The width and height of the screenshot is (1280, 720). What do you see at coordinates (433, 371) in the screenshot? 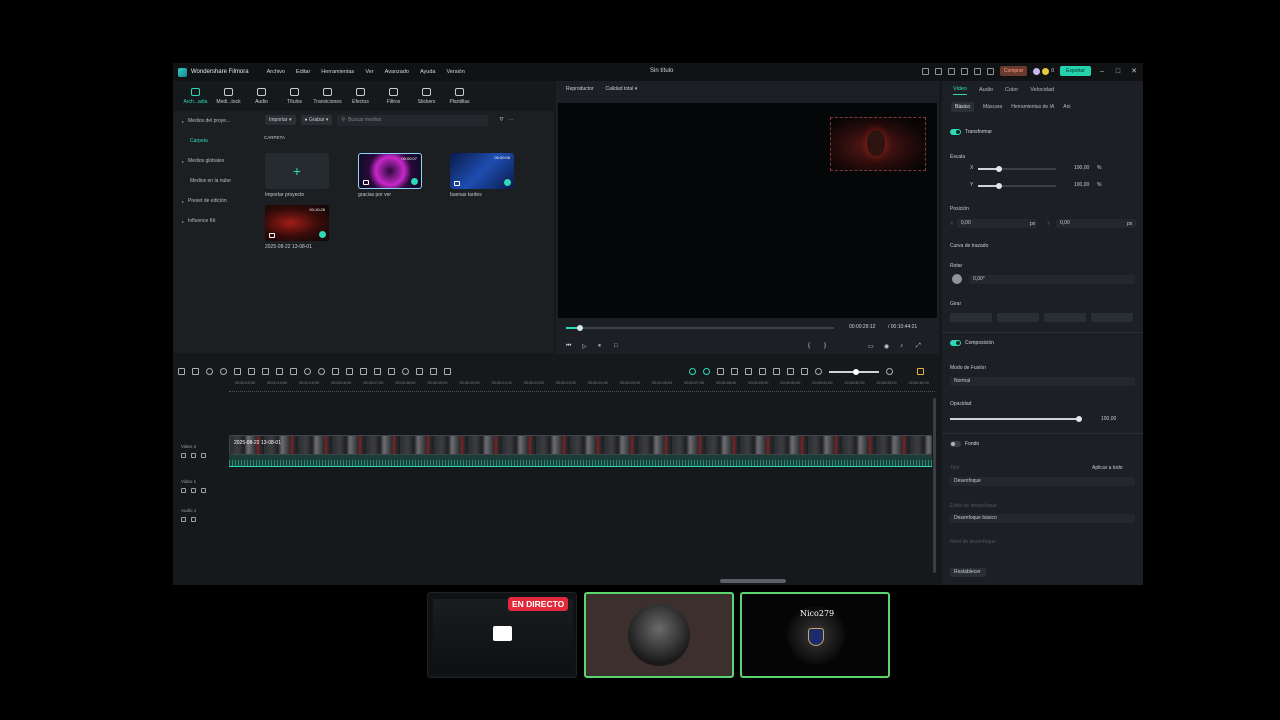
I see `stabilize-icon` at bounding box center [433, 371].